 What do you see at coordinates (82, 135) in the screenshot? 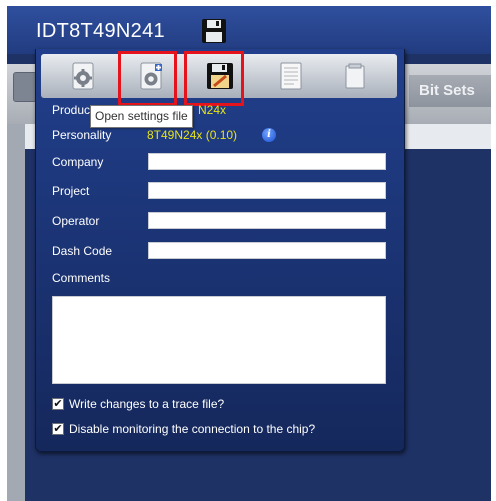
I see `personality-label: Personality` at bounding box center [82, 135].